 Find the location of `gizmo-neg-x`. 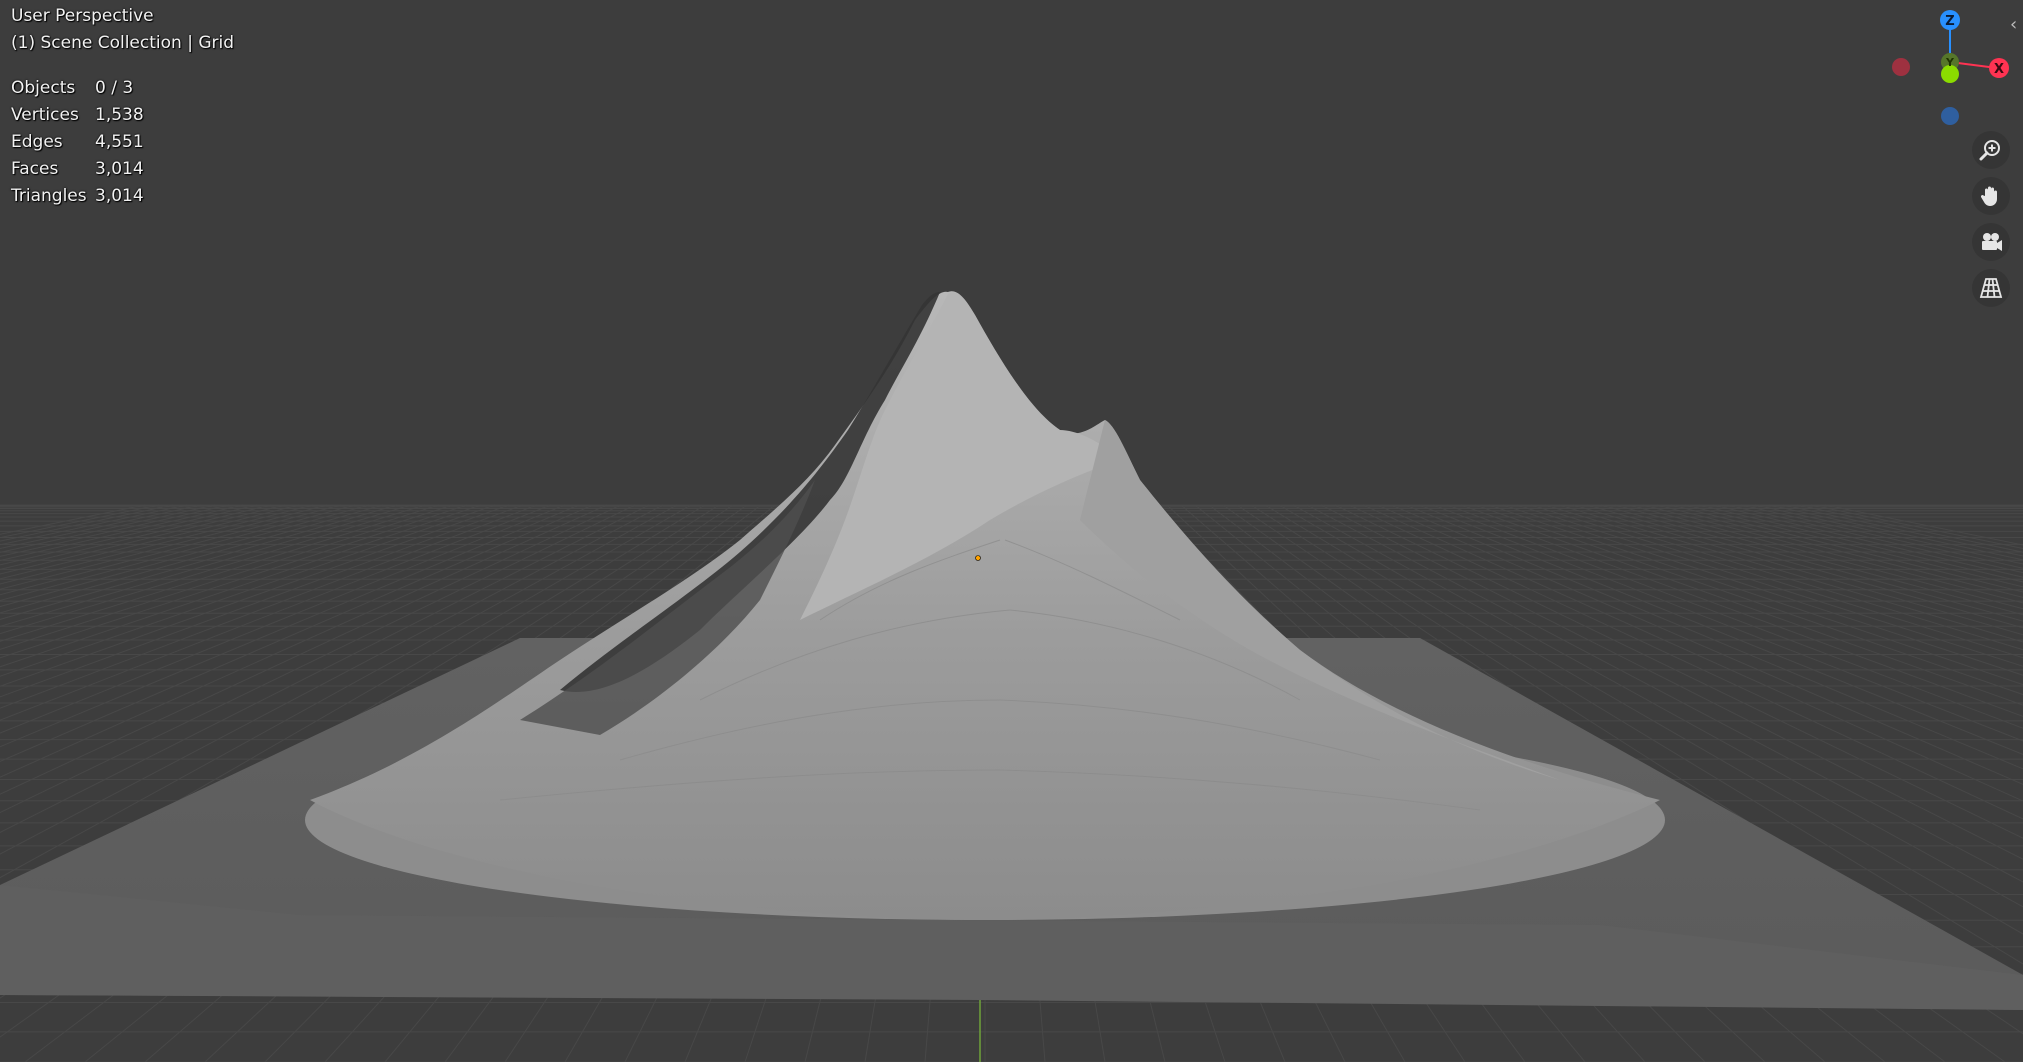

gizmo-neg-x is located at coordinates (1901, 67).